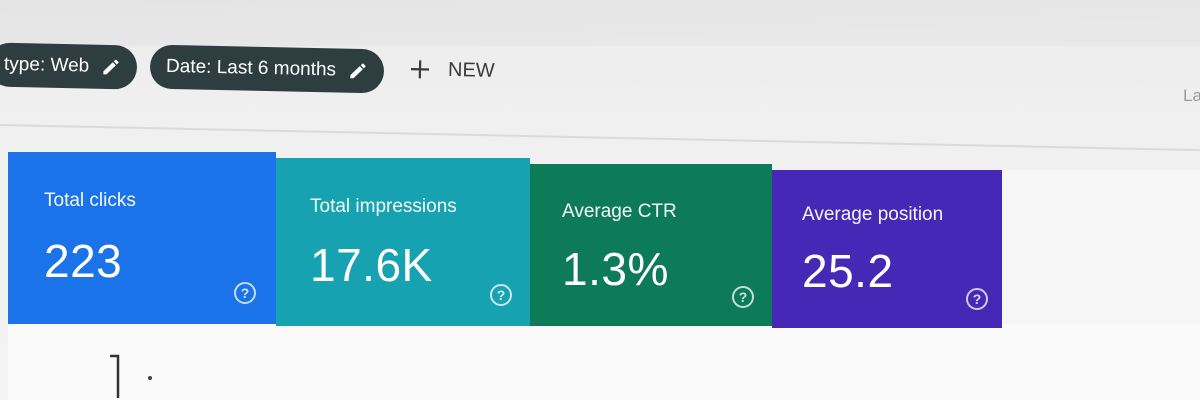 The width and height of the screenshot is (1200, 400). I want to click on metric-label: Average CTR, so click(619, 211).